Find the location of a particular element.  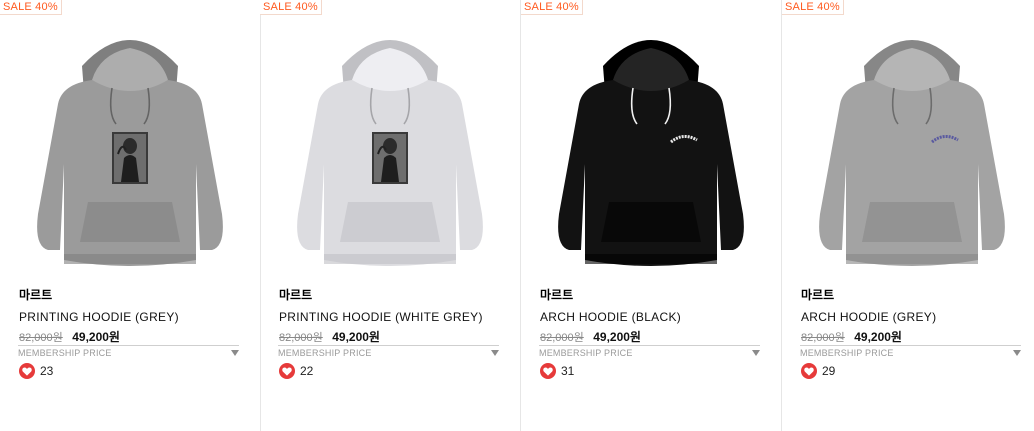

like-button: 31 is located at coordinates (557, 371).